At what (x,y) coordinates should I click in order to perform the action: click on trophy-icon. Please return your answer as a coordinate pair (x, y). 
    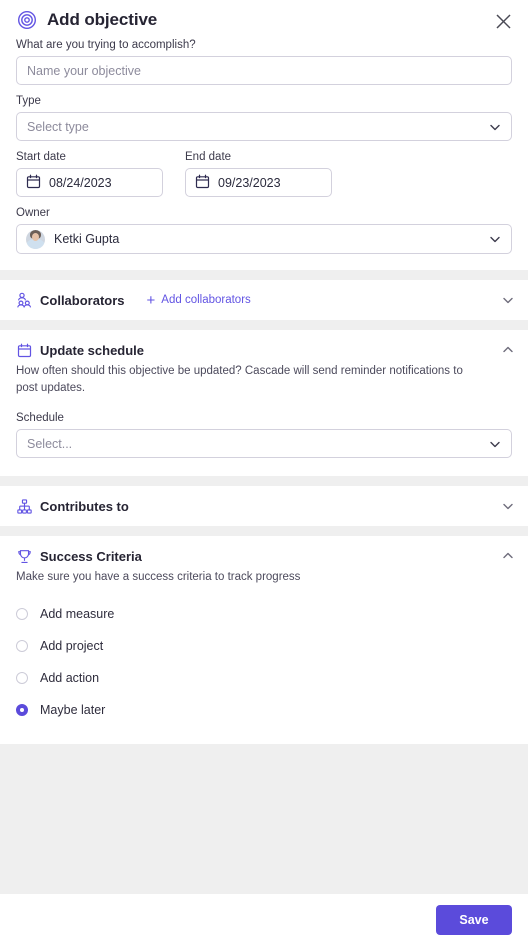
    Looking at the image, I should click on (24, 556).